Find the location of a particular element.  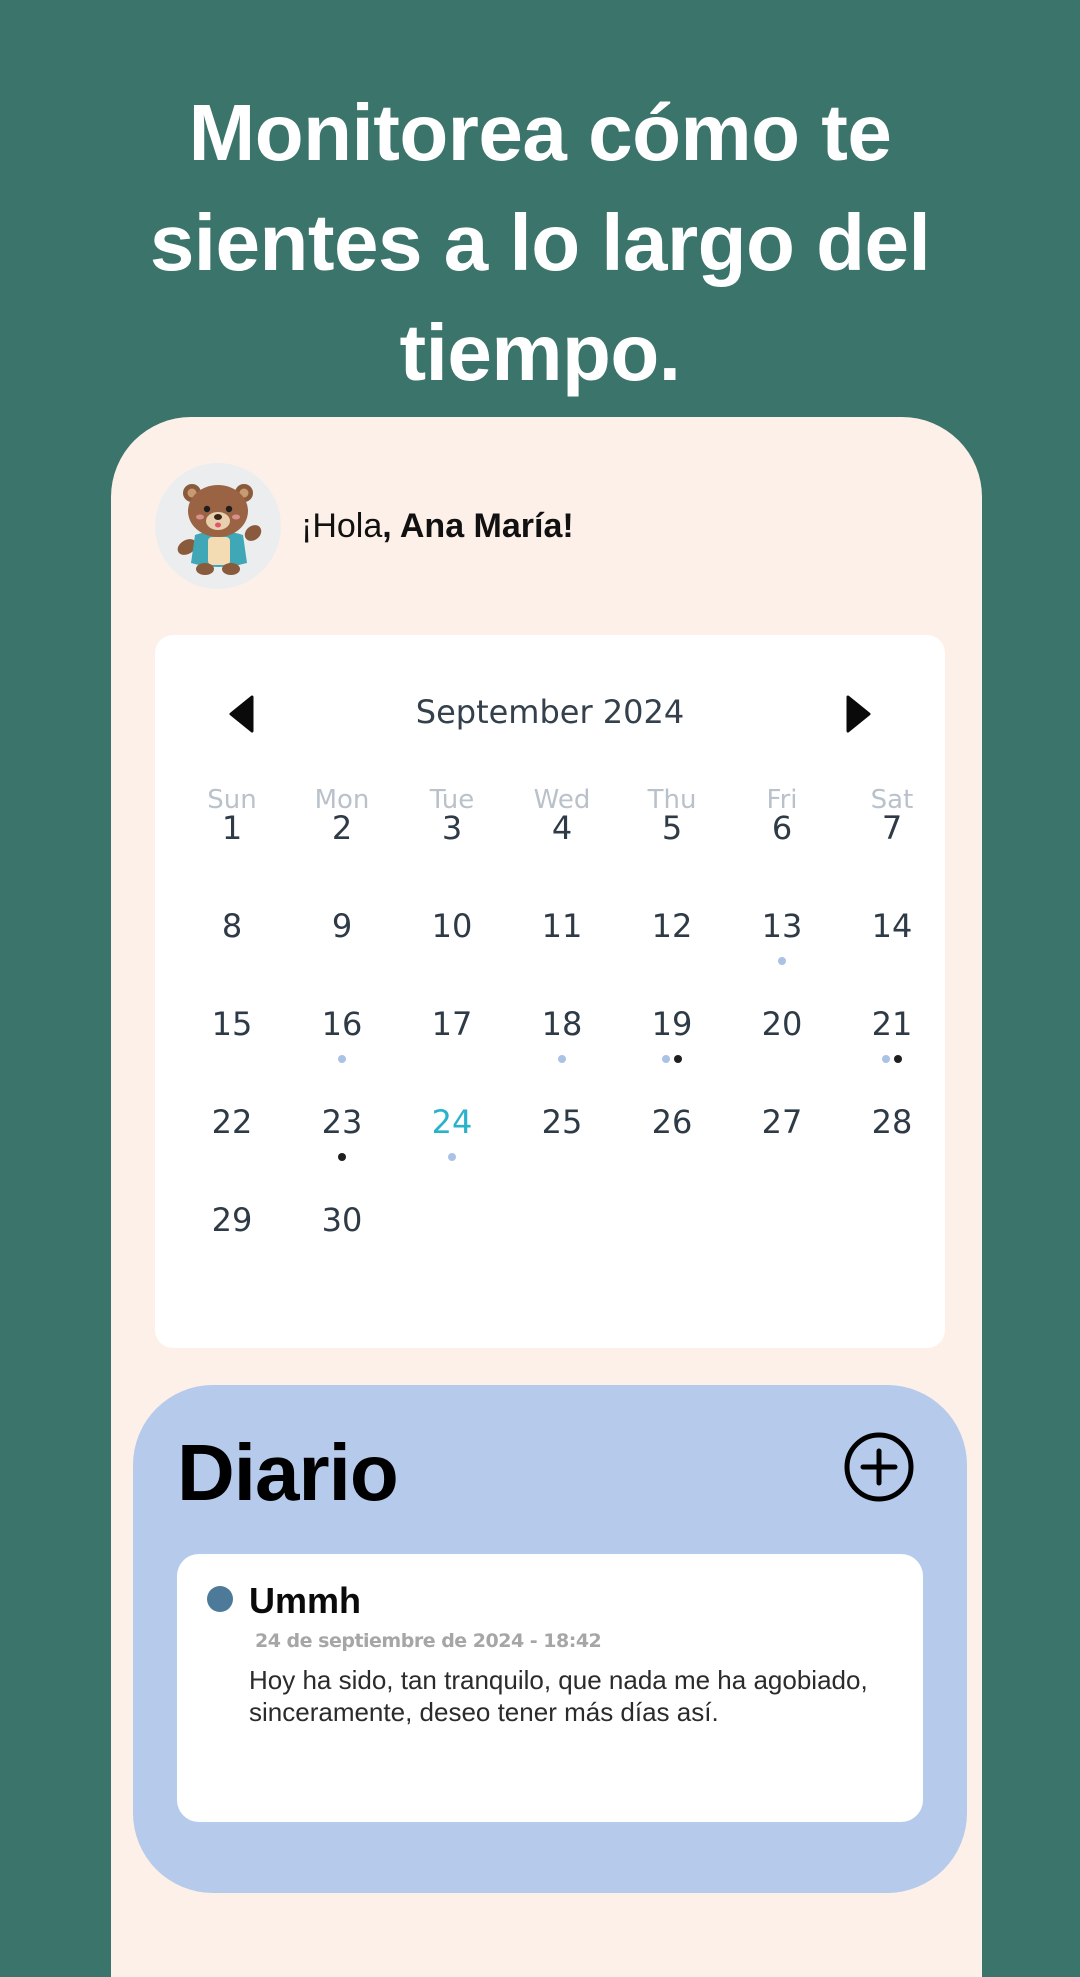

calendar-day: 30 is located at coordinates (342, 1235).